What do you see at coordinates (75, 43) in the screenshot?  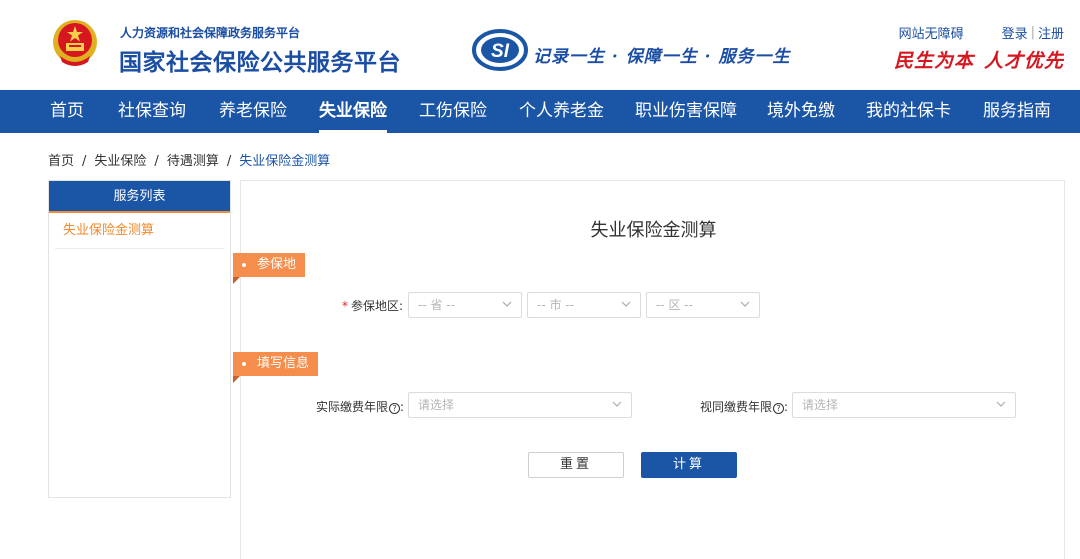 I see `national-emblem-icon` at bounding box center [75, 43].